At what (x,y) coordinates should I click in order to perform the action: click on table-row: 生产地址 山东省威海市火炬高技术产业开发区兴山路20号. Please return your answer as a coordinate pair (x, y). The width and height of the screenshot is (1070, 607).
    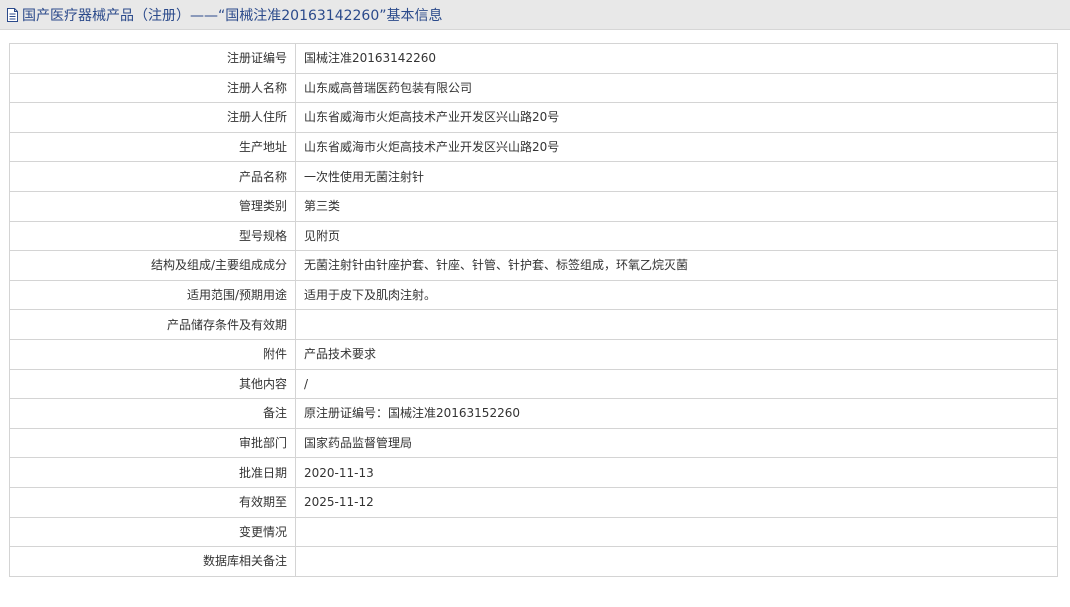
    Looking at the image, I should click on (533, 147).